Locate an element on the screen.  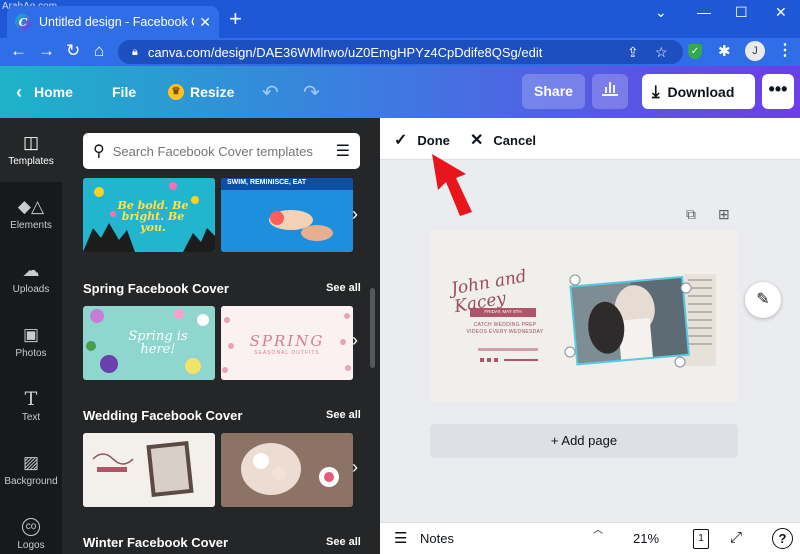
chevron-up-icon: ︿ is located at coordinates (598, 528).